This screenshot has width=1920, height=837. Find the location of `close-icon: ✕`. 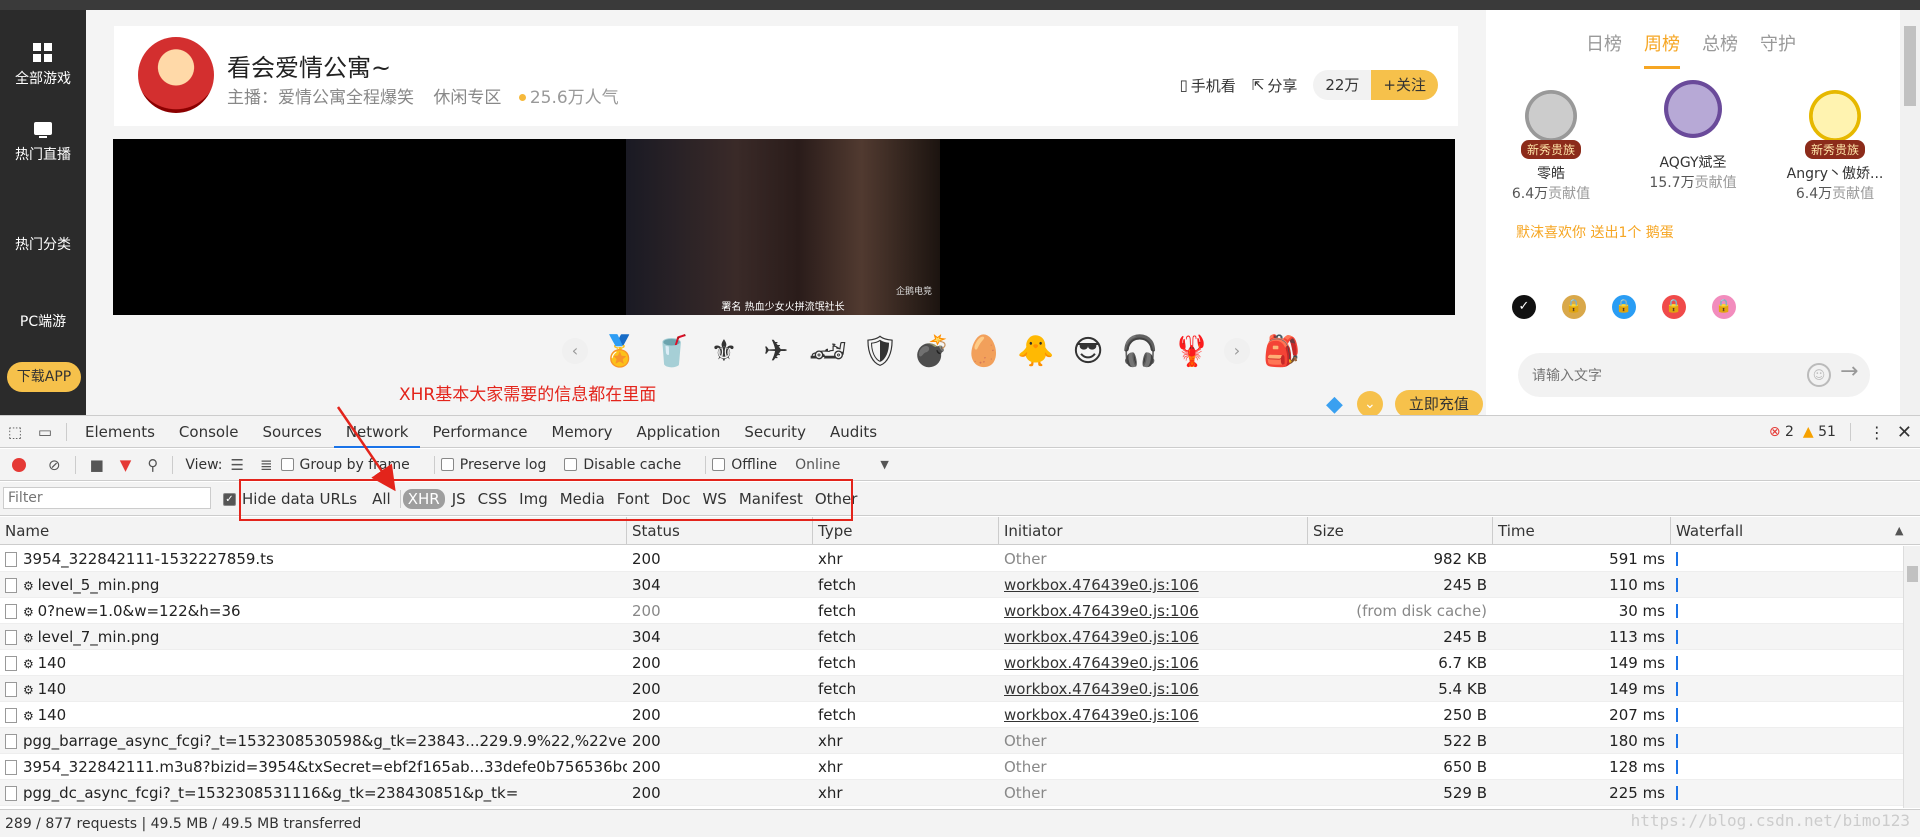

close-icon: ✕ is located at coordinates (1904, 432).